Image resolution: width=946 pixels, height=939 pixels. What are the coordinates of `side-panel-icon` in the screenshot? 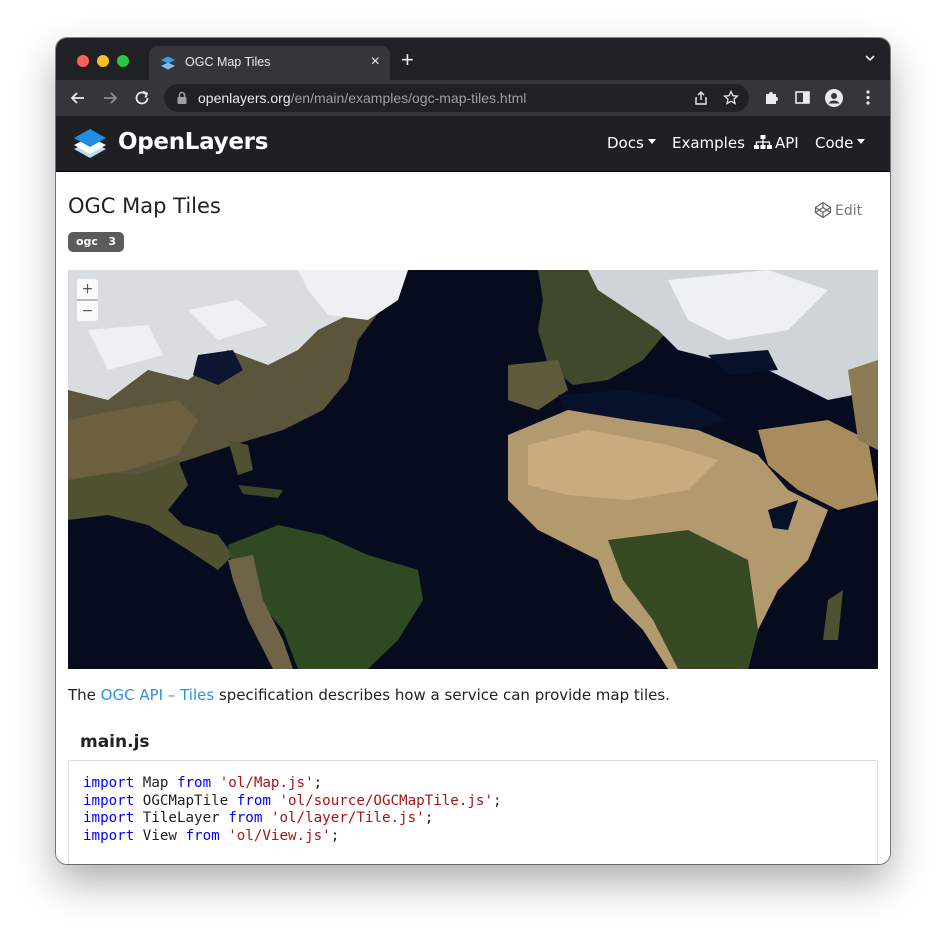 It's located at (802, 97).